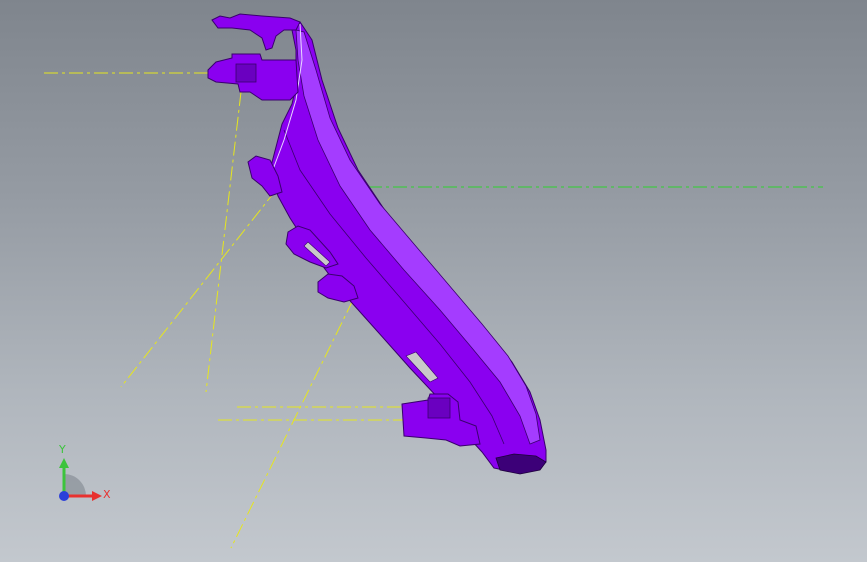 Image resolution: width=867 pixels, height=562 pixels. Describe the element at coordinates (97, 496) in the screenshot. I see `triad-x-arrow` at that location.